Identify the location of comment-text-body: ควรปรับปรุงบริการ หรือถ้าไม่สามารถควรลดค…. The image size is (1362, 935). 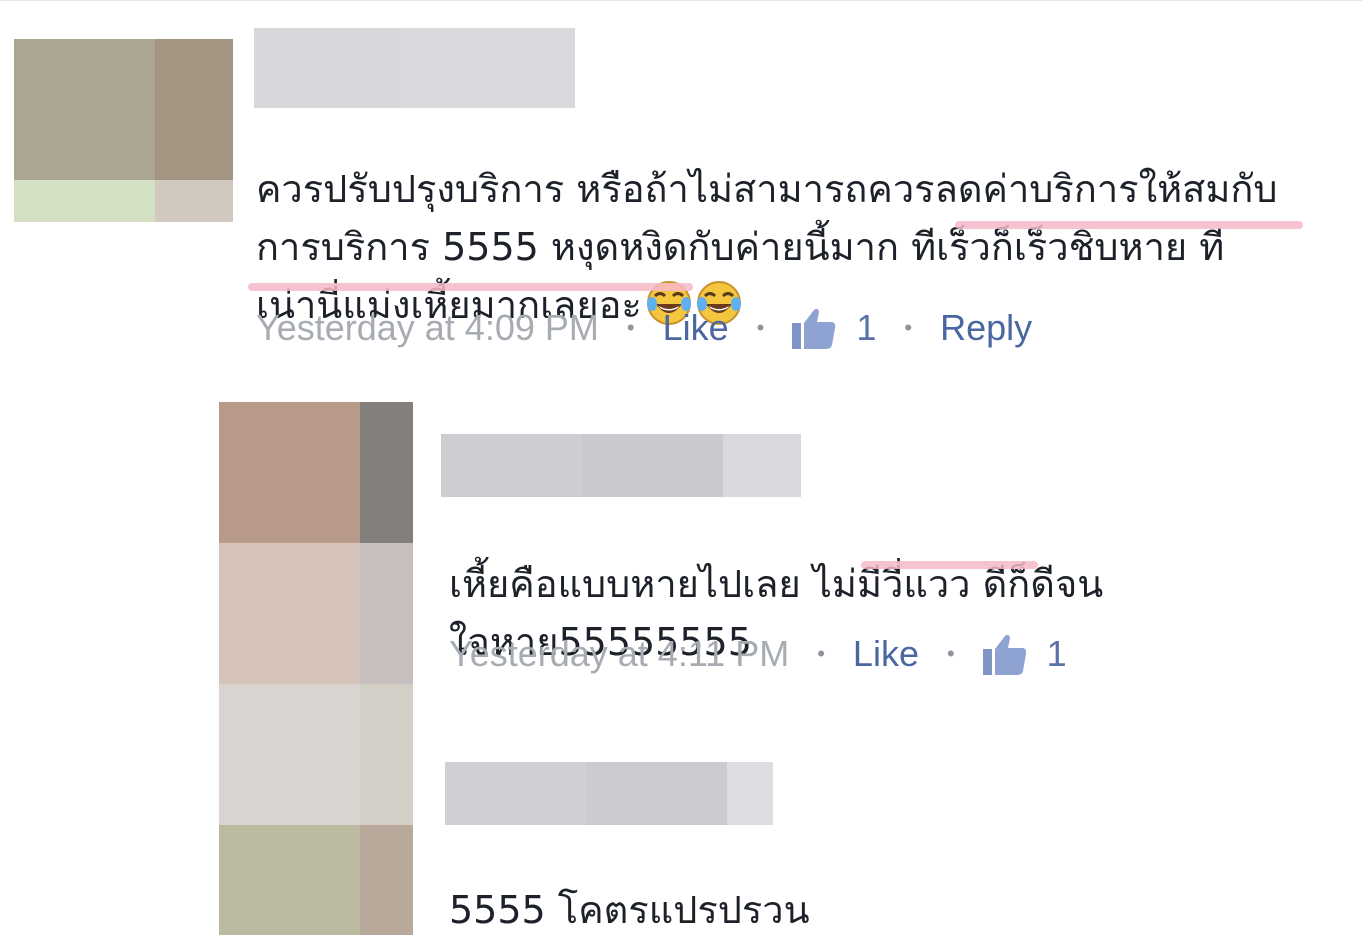
(767, 247).